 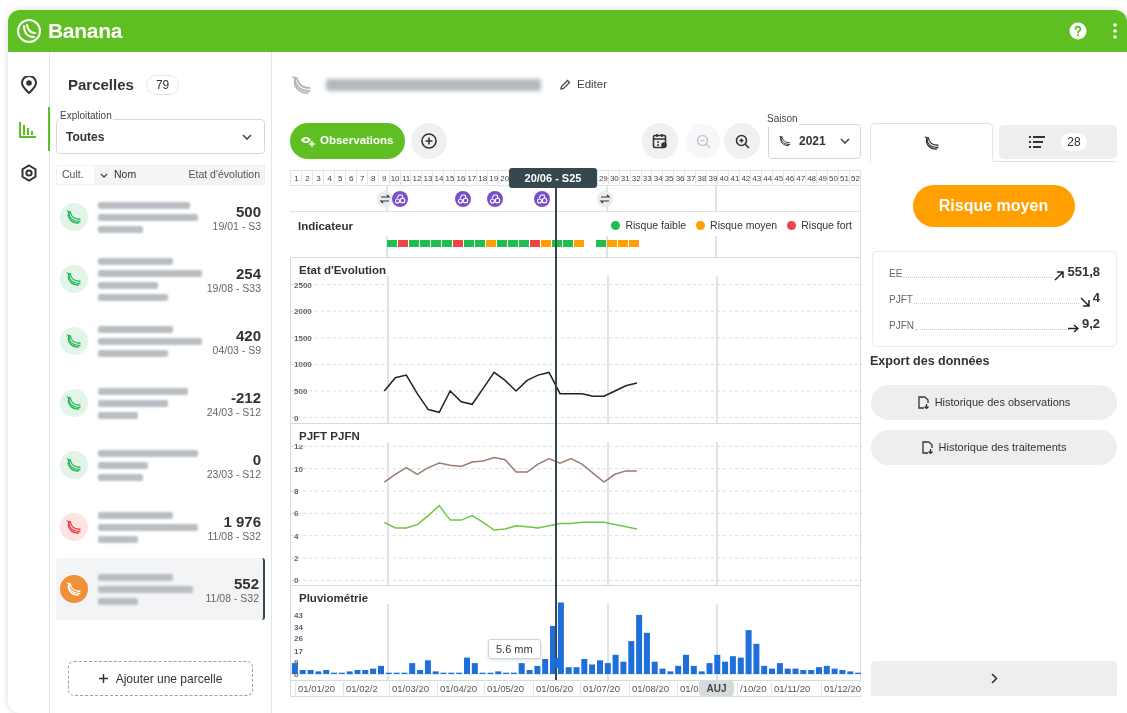 What do you see at coordinates (296, 514) in the screenshot?
I see `axis-tick-label: 6` at bounding box center [296, 514].